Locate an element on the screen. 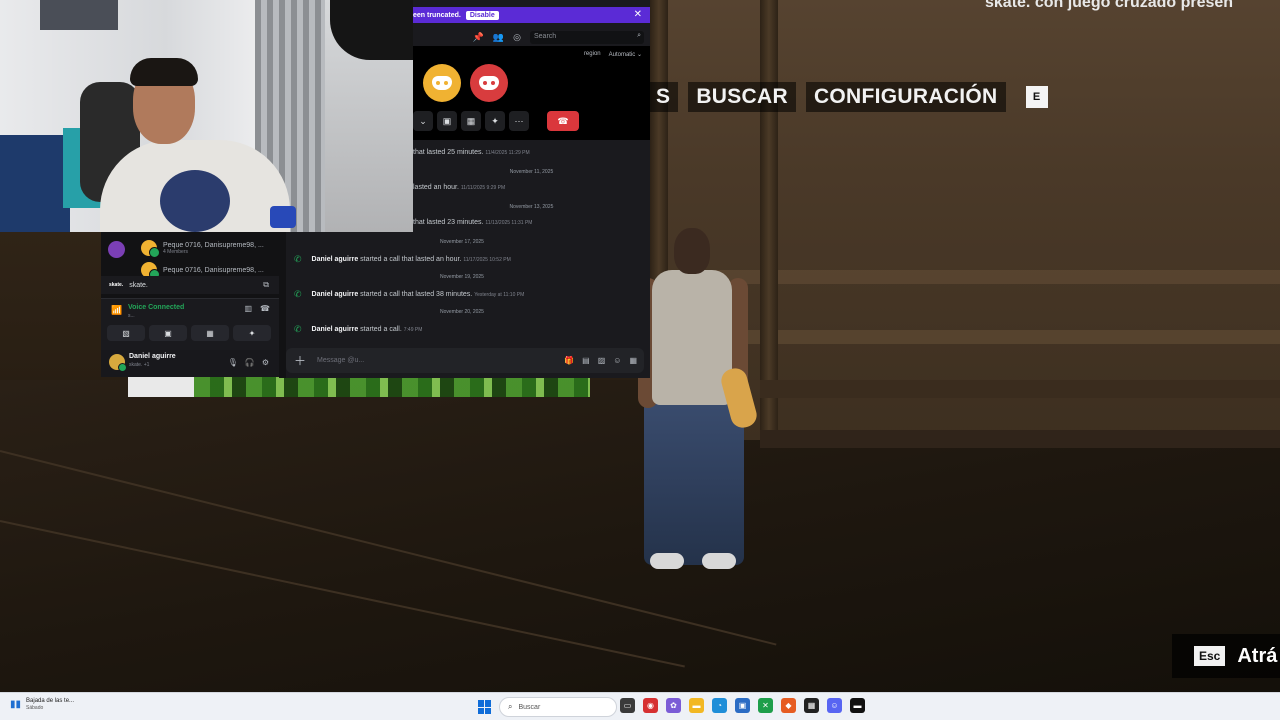 This screenshot has height=720, width=1280. apps-icon: ▦ is located at coordinates (633, 360).